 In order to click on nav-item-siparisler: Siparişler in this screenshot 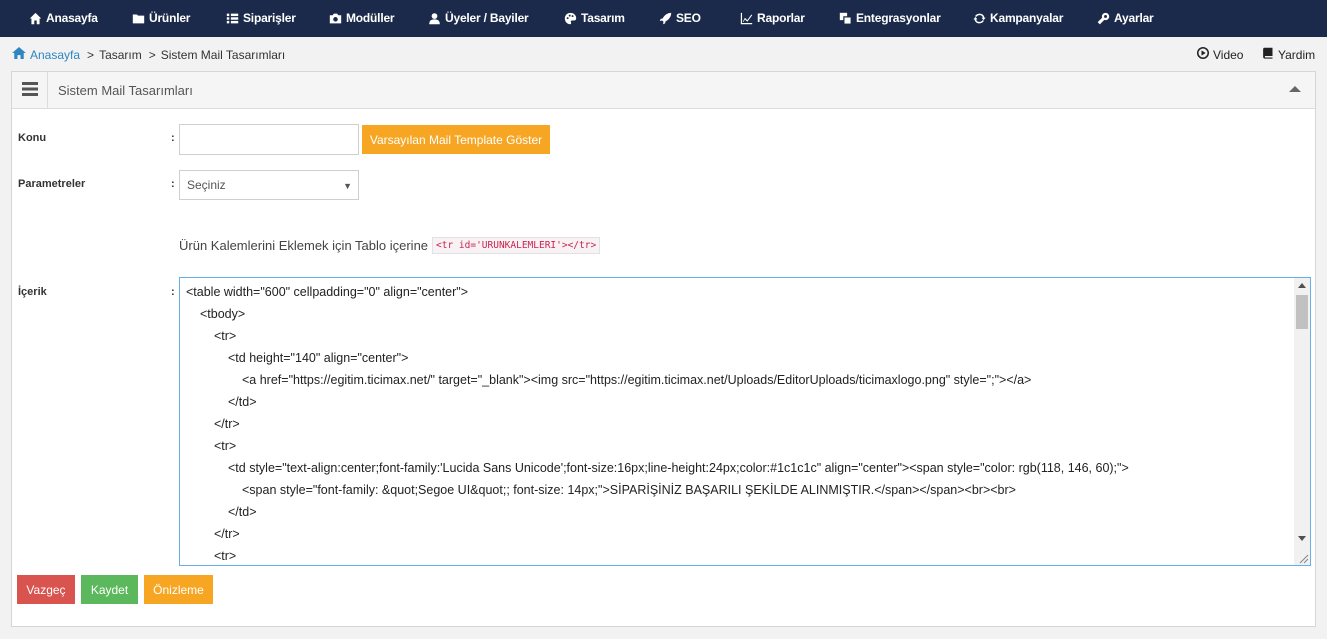, I will do `click(260, 18)`.